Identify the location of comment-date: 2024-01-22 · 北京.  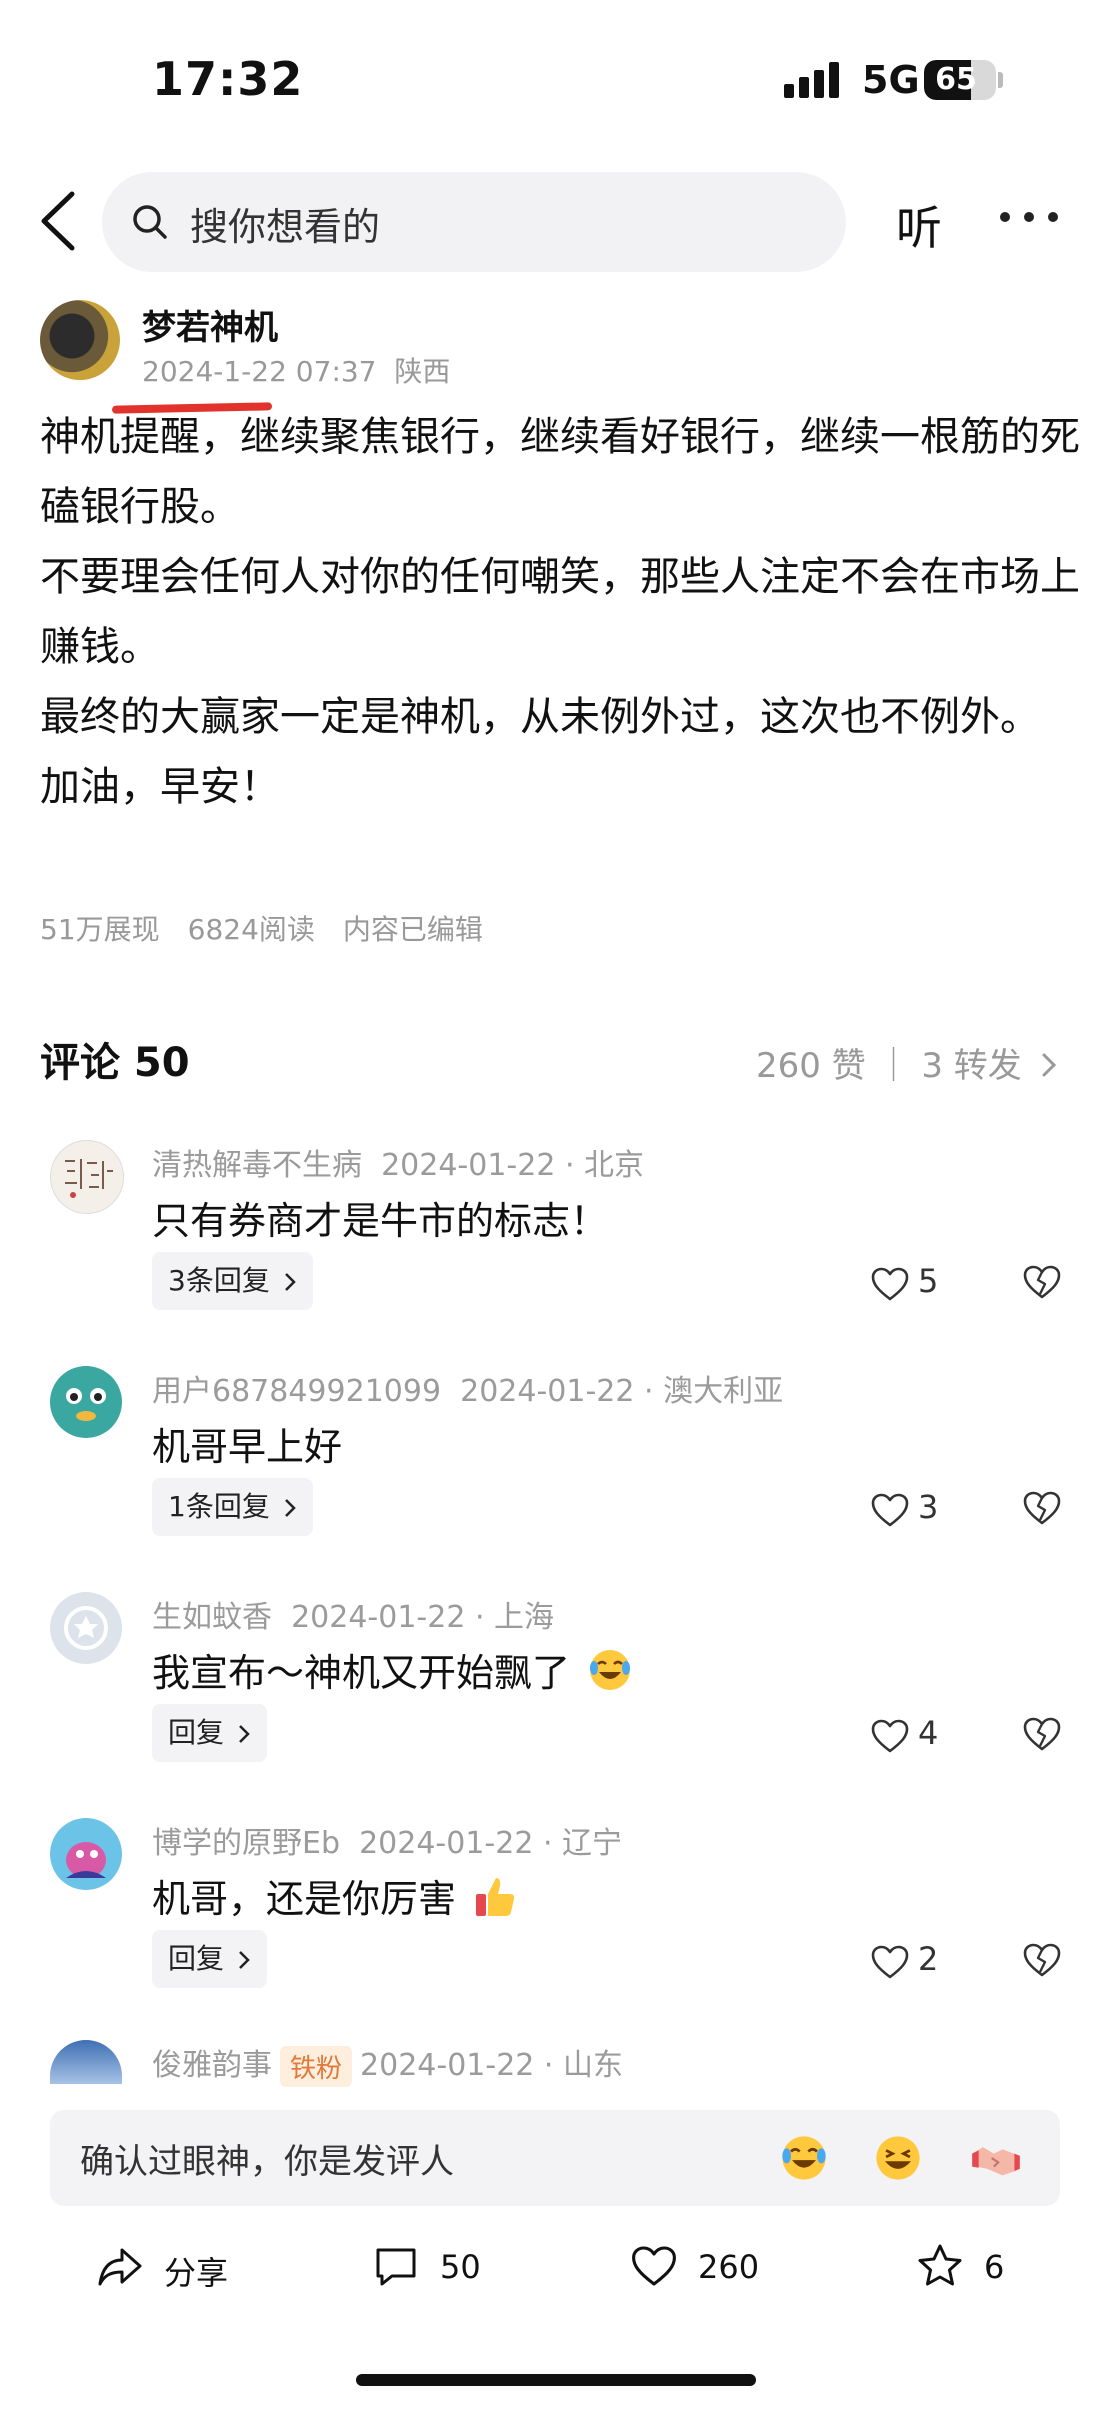
(513, 1165).